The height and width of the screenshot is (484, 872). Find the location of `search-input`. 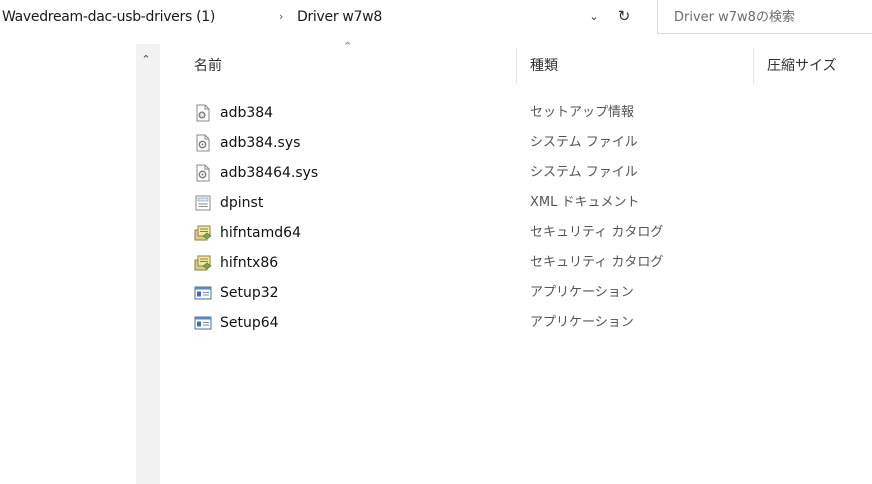

search-input is located at coordinates (769, 17).